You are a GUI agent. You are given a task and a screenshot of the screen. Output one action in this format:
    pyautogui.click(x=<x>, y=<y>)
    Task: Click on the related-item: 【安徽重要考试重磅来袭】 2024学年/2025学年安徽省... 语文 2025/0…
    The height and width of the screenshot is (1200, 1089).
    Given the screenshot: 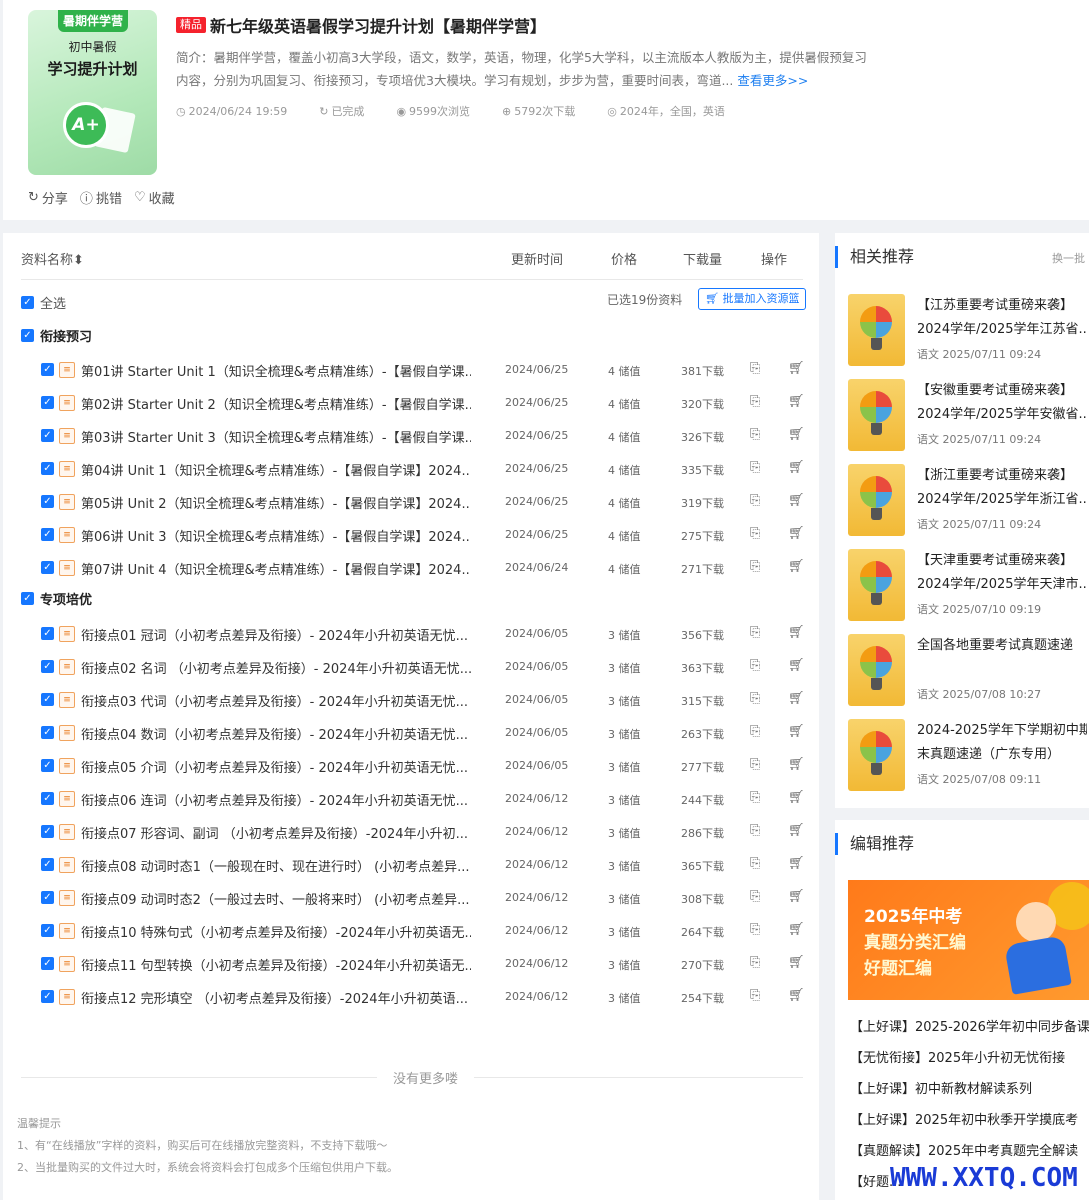 What is the action you would take?
    pyautogui.click(x=968, y=416)
    